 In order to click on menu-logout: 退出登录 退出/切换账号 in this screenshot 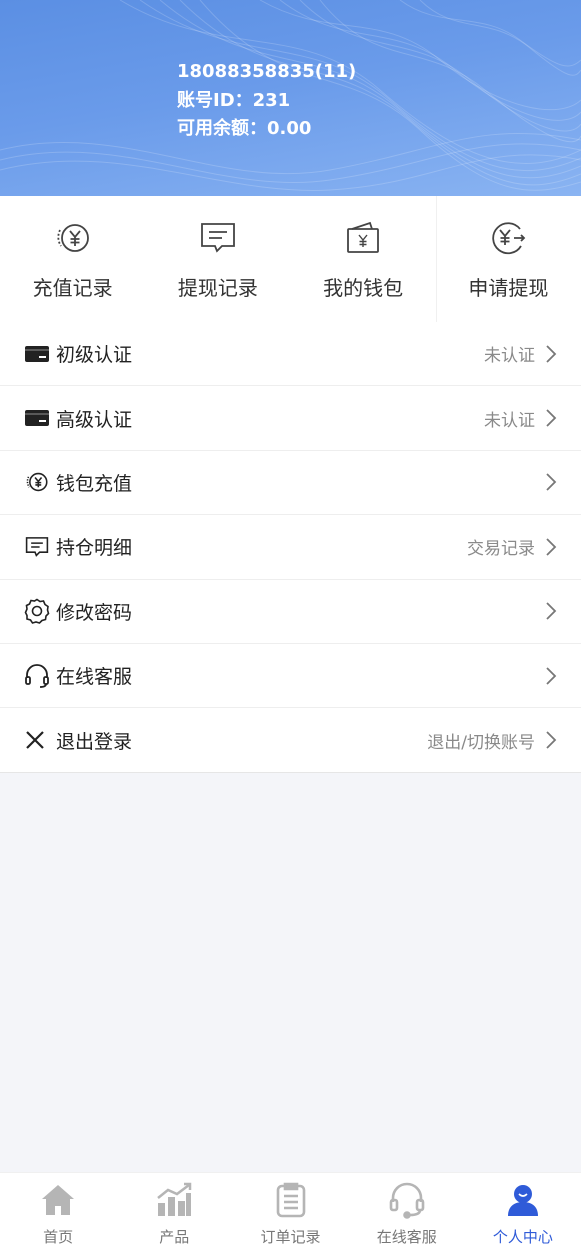, I will do `click(290, 740)`.